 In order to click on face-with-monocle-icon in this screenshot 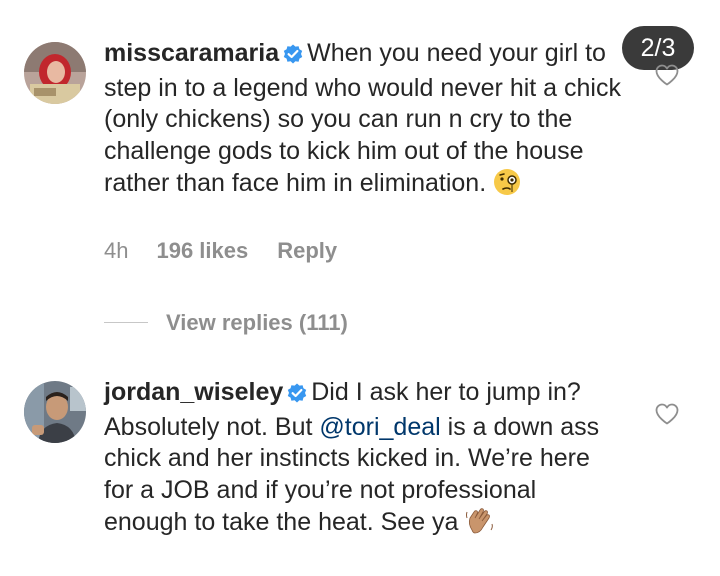, I will do `click(507, 186)`.